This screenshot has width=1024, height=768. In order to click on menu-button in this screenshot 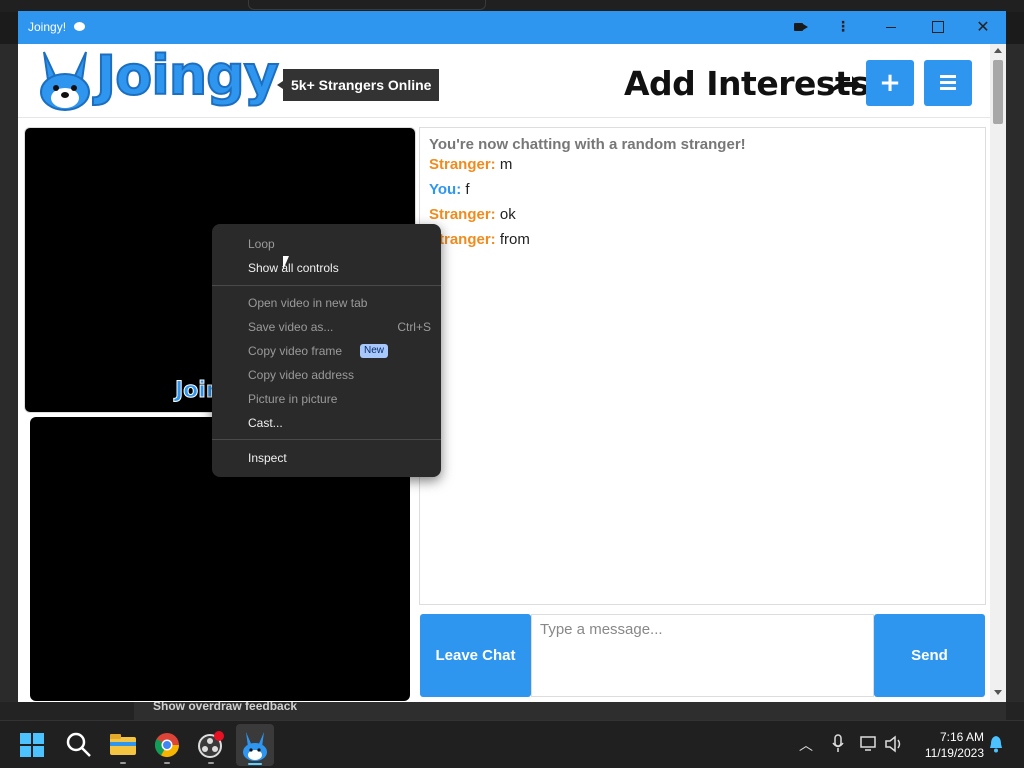, I will do `click(948, 83)`.